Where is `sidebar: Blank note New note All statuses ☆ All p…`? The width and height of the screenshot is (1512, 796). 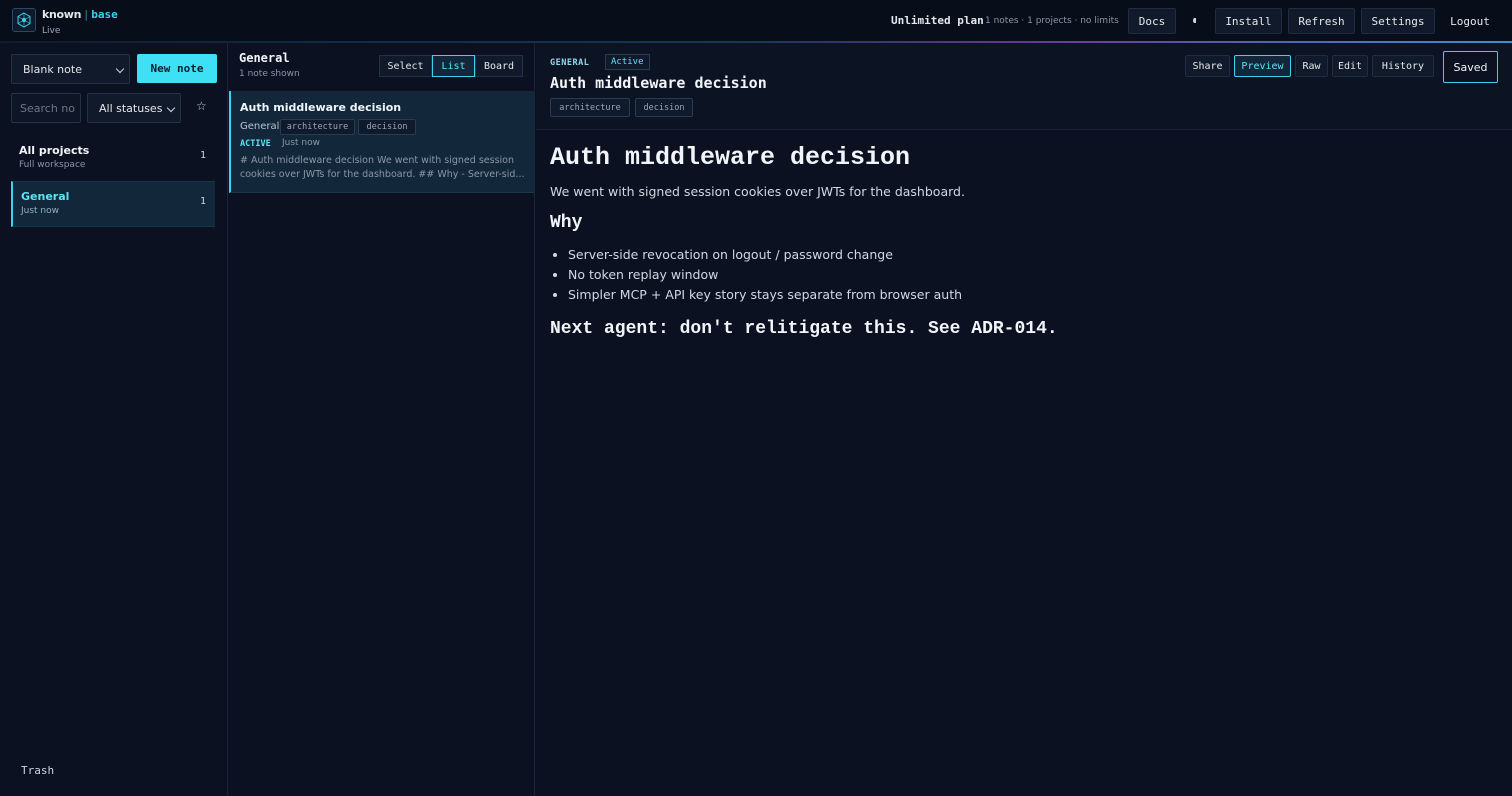
sidebar: Blank note New note All statuses ☆ All p… is located at coordinates (114, 419).